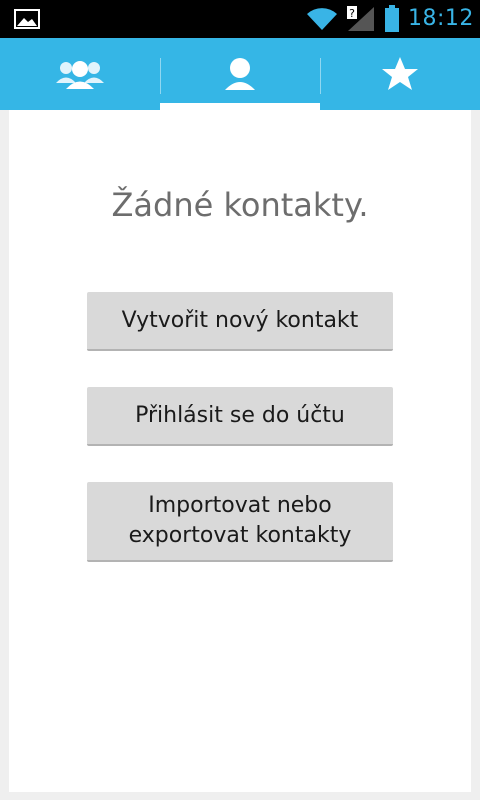 The height and width of the screenshot is (800, 480). Describe the element at coordinates (240, 19) in the screenshot. I see `status-bar: ? 18:12` at that location.